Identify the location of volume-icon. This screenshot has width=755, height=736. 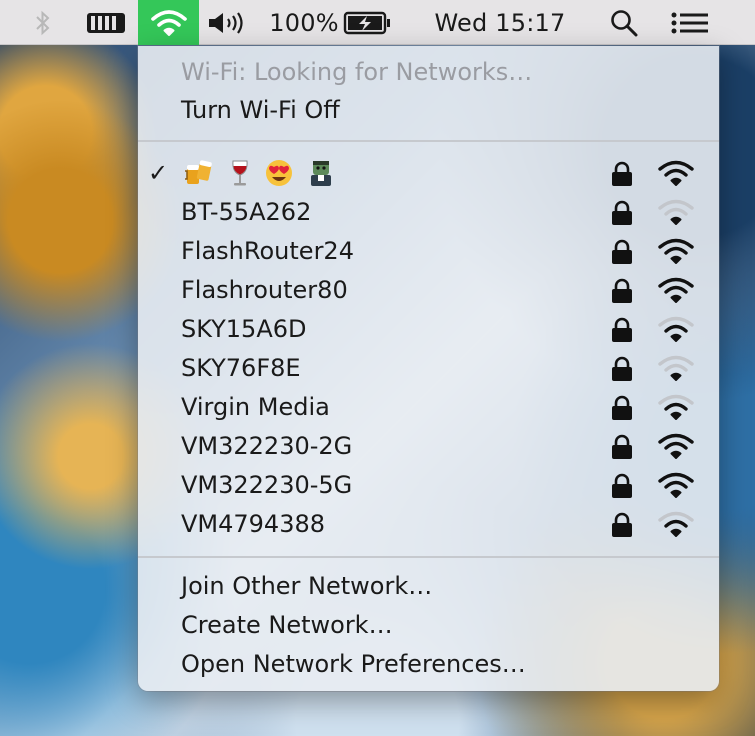
(229, 22).